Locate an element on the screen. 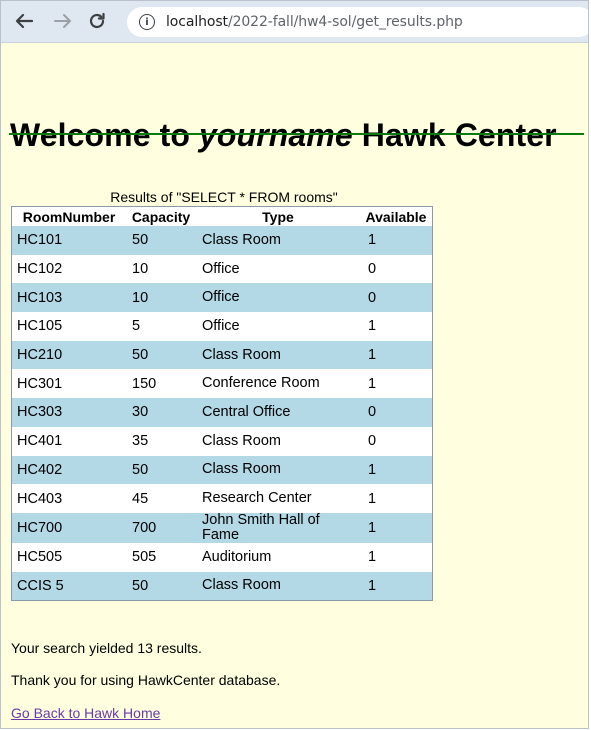  table-header-row: RoomNumber Capacity Type Available is located at coordinates (222, 216).